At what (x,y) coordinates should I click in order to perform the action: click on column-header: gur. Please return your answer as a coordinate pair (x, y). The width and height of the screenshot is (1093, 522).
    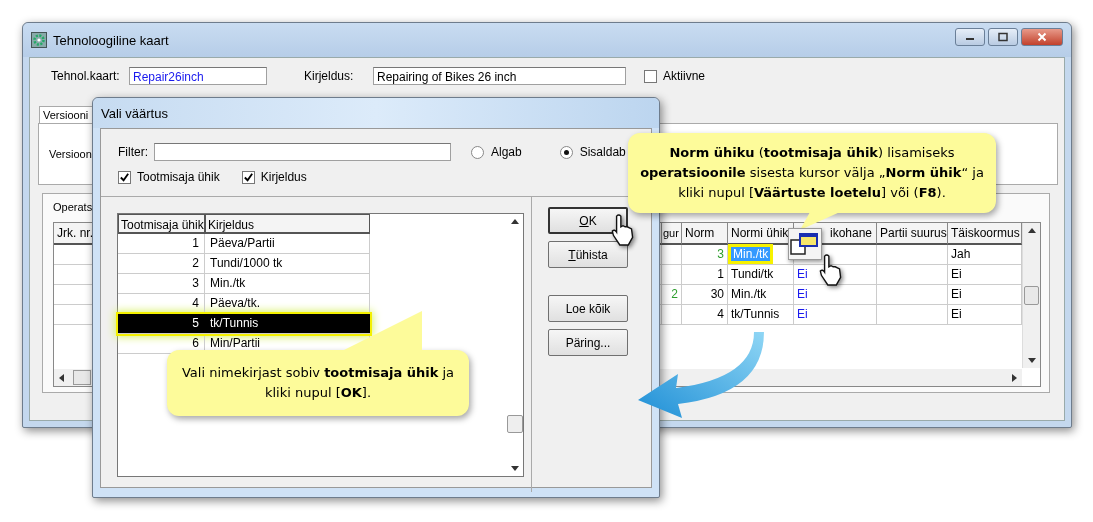
    Looking at the image, I should click on (672, 234).